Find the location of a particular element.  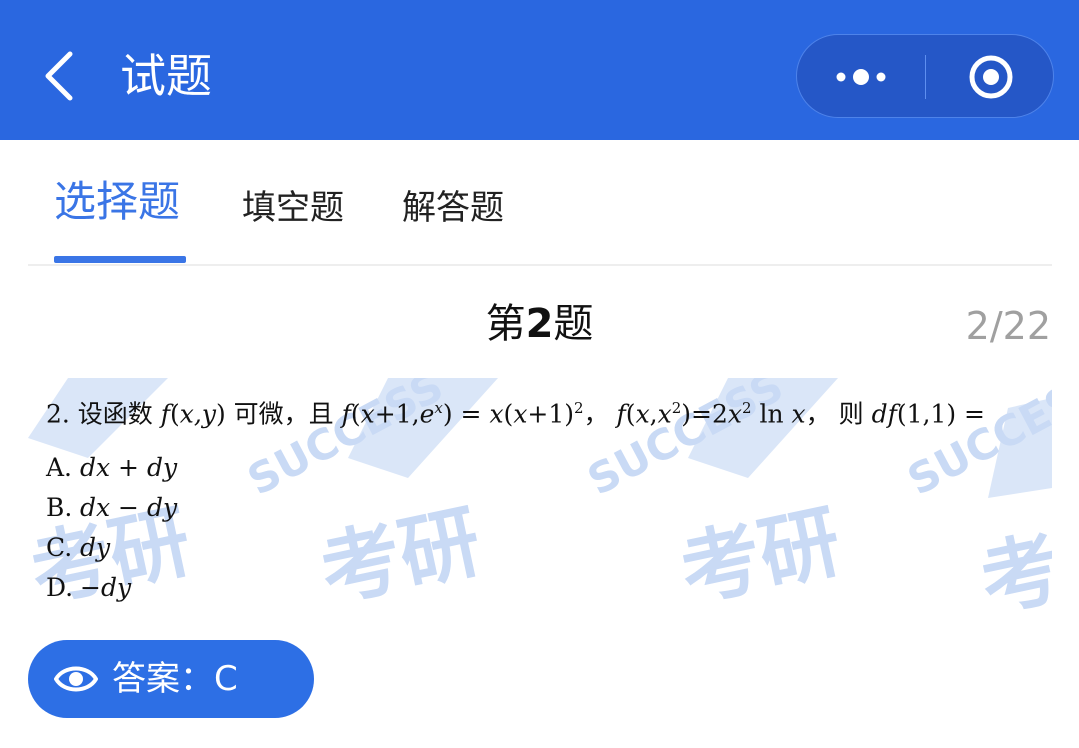

tab-multiple-choice: 选择题 is located at coordinates (117, 202).